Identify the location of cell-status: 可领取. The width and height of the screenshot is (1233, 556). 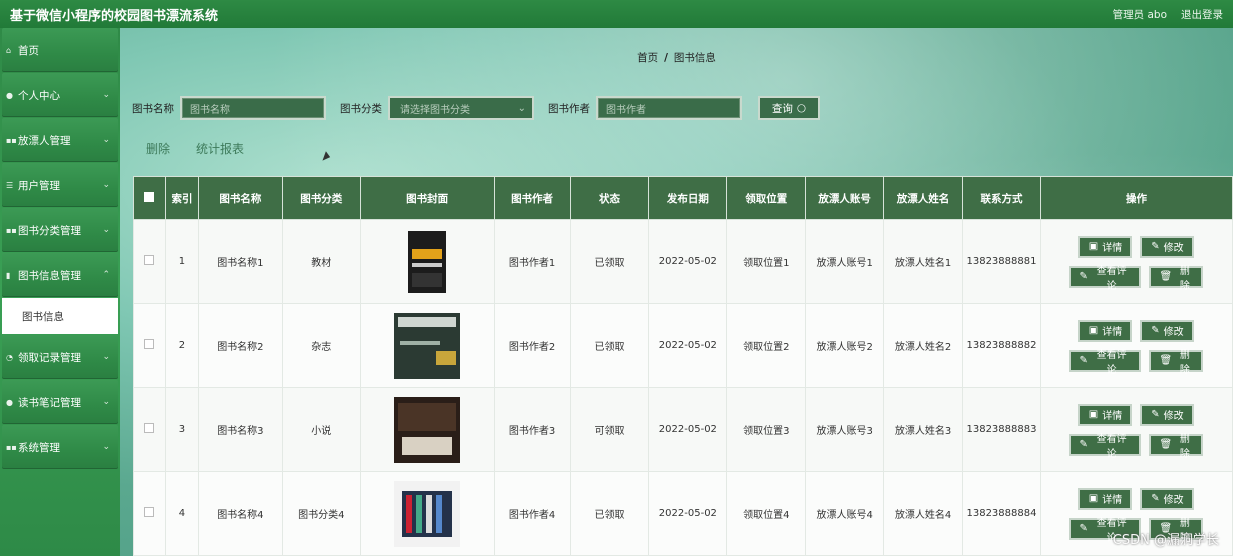
(609, 429).